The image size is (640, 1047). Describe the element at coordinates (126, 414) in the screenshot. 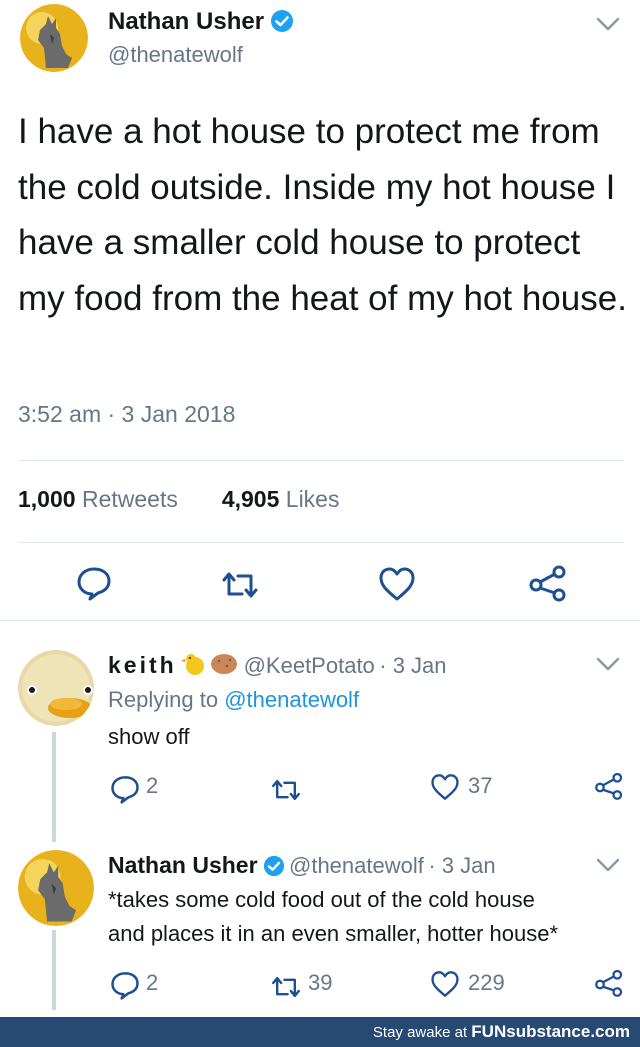

I see `tweet-timestamp: 3:52 am · 3 Jan 2018` at that location.